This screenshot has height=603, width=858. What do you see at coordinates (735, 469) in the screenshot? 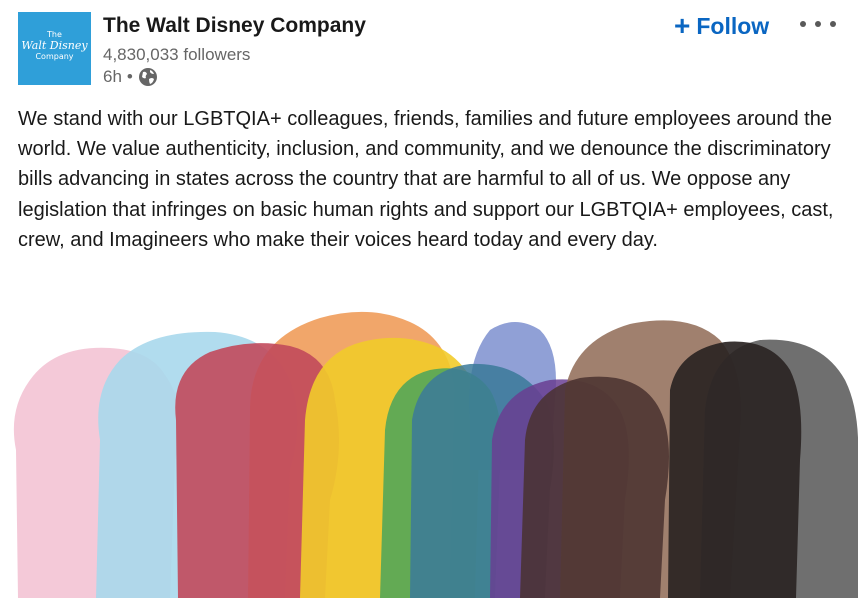
I see `silhouette-black` at bounding box center [735, 469].